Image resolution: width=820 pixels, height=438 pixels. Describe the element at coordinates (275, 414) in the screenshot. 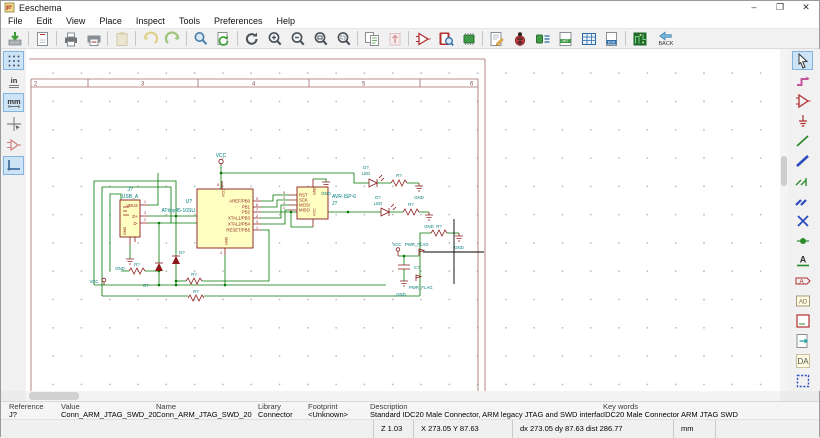

I see `field-library-value: Connector` at that location.